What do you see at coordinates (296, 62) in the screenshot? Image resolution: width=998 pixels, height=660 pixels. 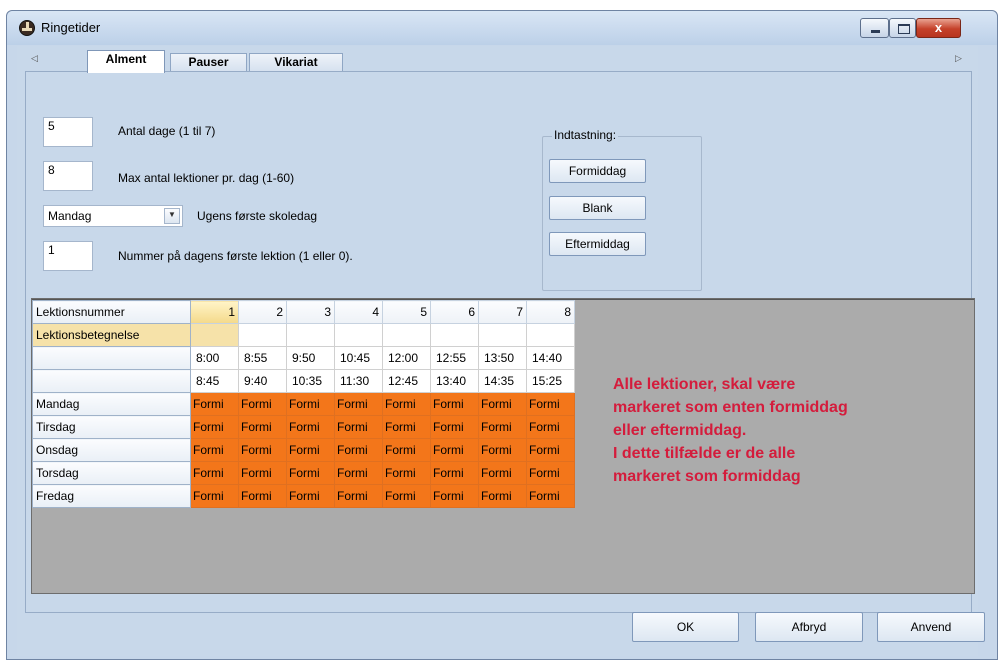 I see `tab-vikariat: Vikariat` at bounding box center [296, 62].